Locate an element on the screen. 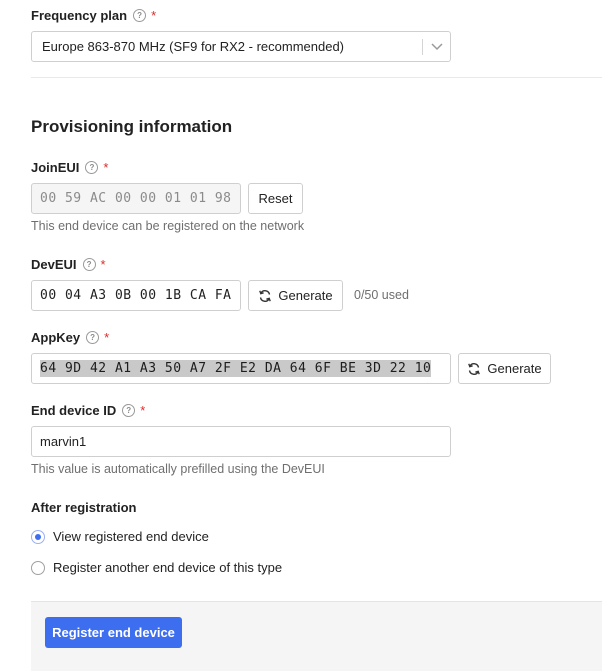 This screenshot has width=602, height=671. generate-app-key-button: Generate is located at coordinates (504, 368).